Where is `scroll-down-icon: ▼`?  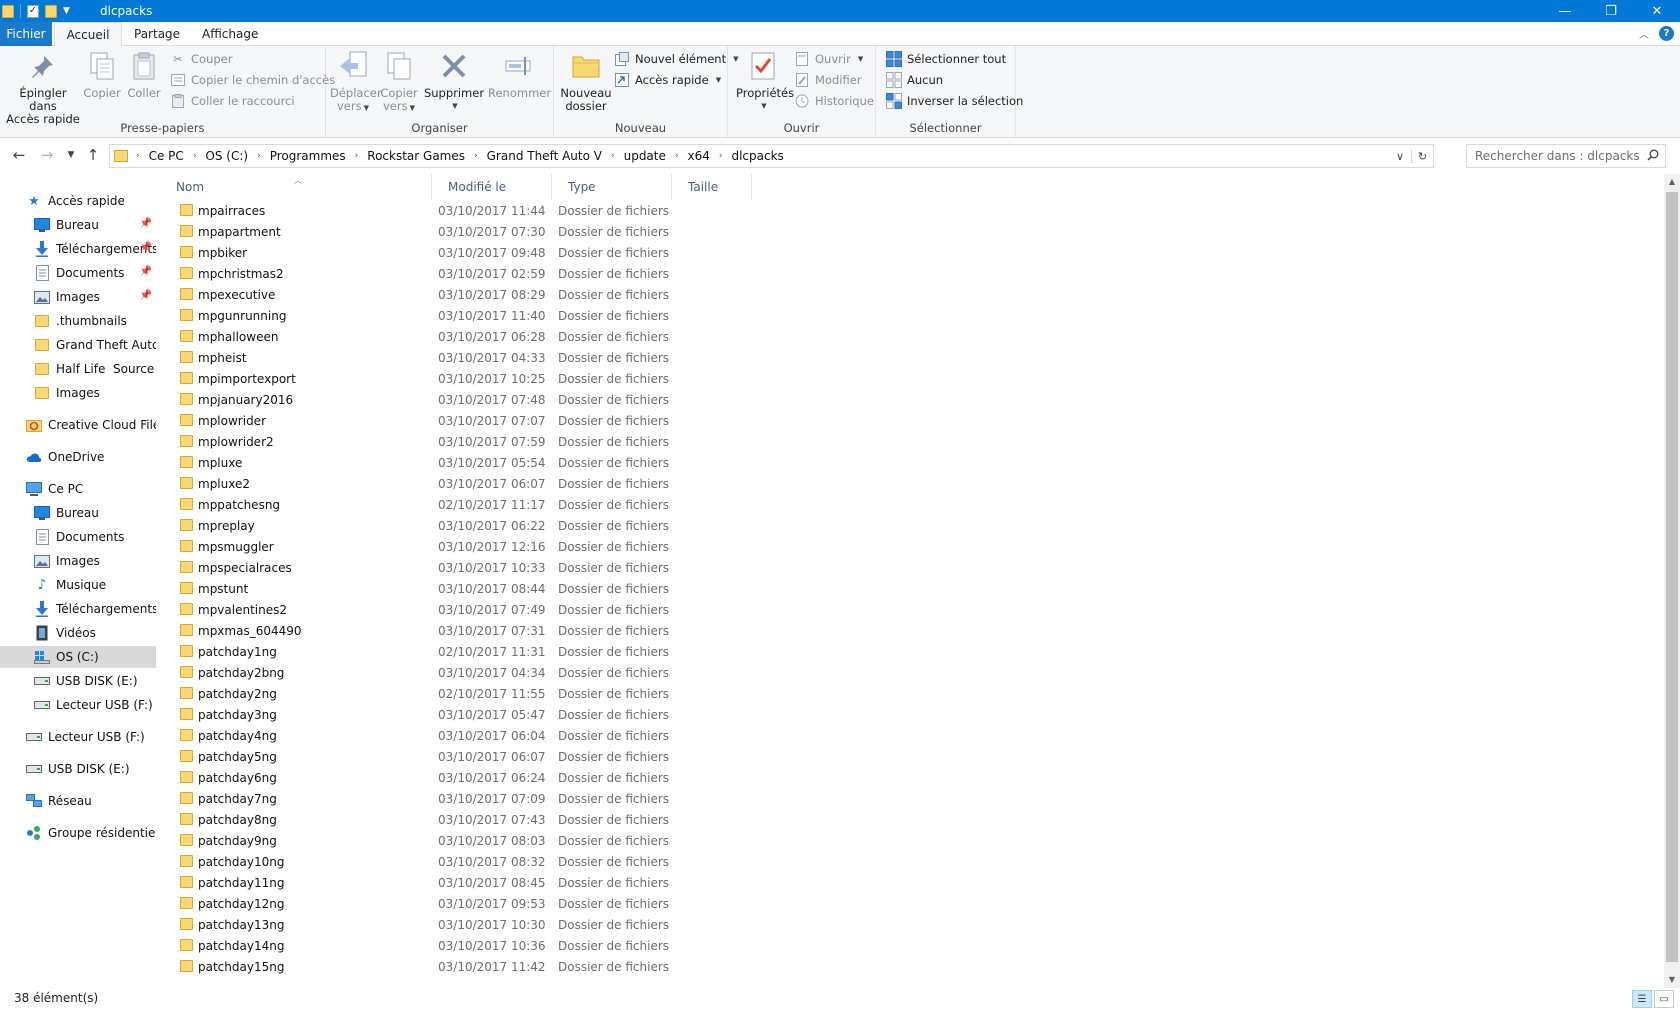 scroll-down-icon: ▼ is located at coordinates (1672, 980).